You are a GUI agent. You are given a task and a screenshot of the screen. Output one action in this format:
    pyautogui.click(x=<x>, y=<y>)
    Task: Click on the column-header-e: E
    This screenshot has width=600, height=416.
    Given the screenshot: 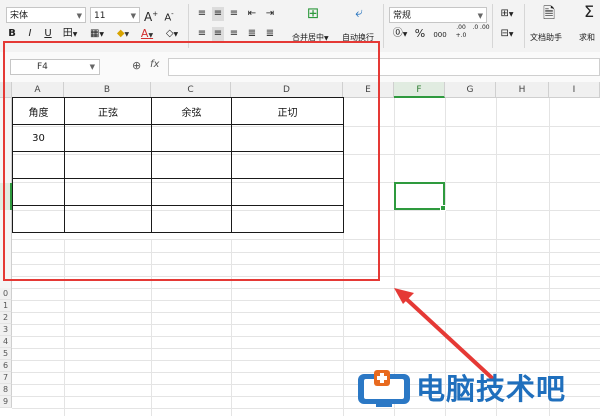 What is the action you would take?
    pyautogui.click(x=368, y=90)
    